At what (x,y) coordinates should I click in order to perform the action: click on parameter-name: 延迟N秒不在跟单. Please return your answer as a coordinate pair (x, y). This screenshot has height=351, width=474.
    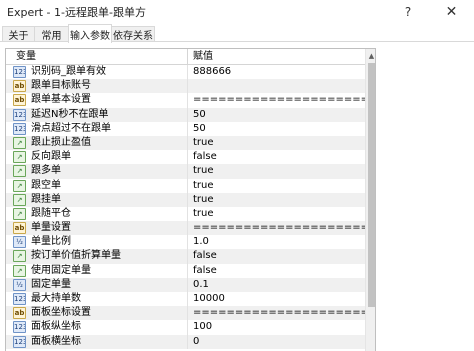
    Looking at the image, I should click on (70, 114).